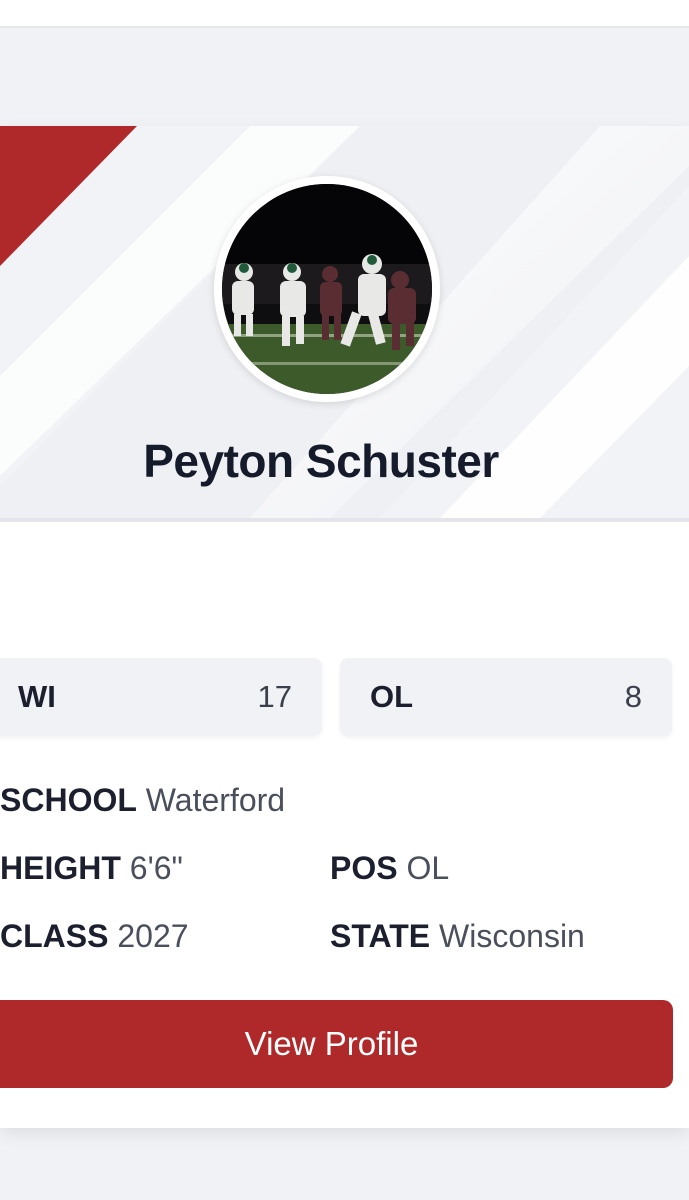 The image size is (689, 1200). I want to click on class-row: CLASS 2027, so click(94, 936).